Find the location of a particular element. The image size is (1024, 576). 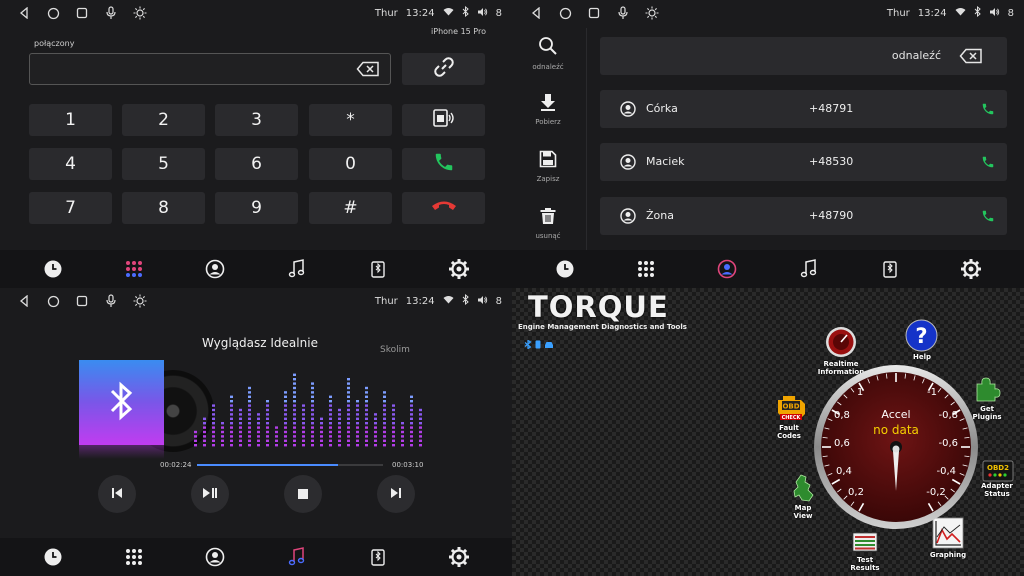

key-5: 5 is located at coordinates (163, 164).